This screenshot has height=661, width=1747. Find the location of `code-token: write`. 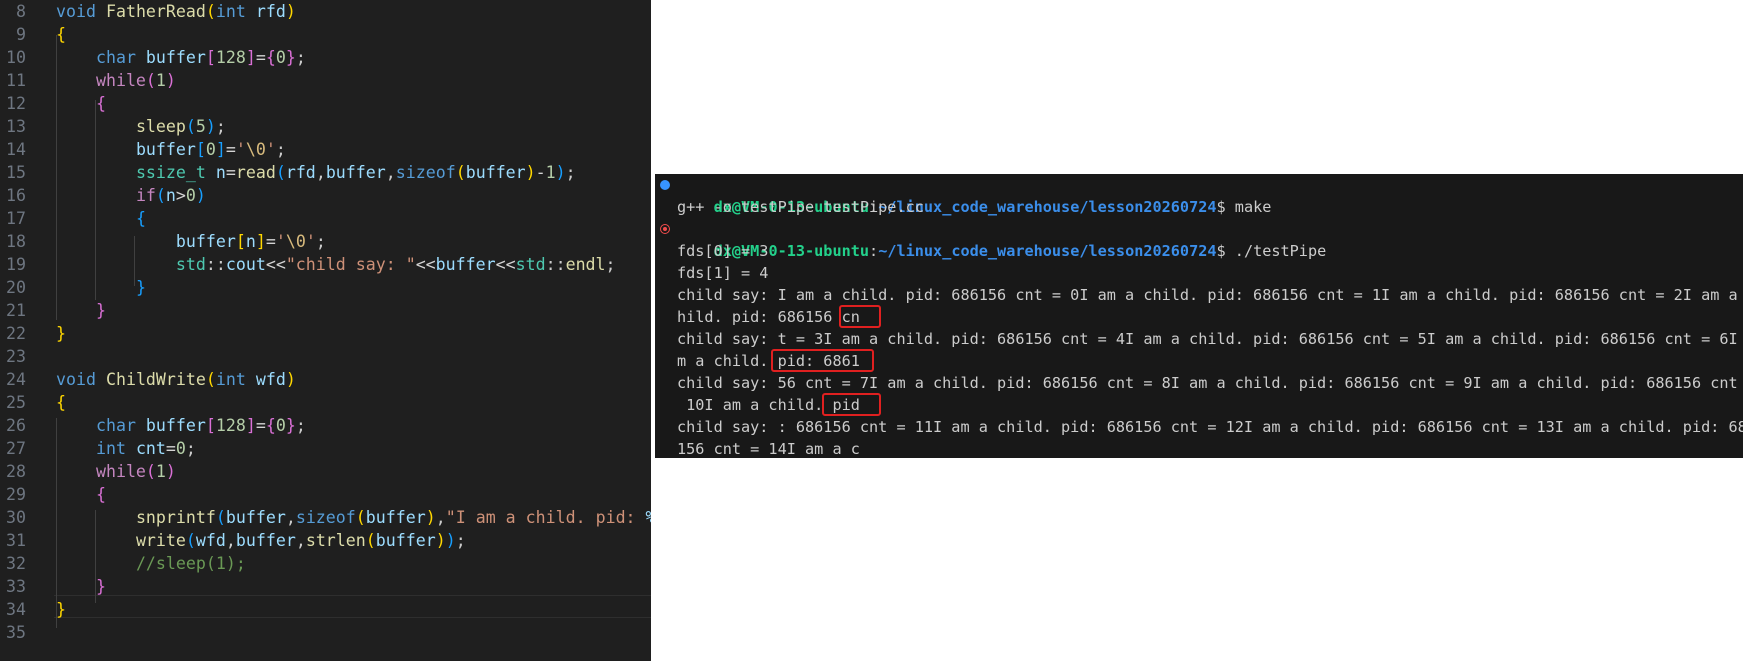

code-token: write is located at coordinates (160, 540).